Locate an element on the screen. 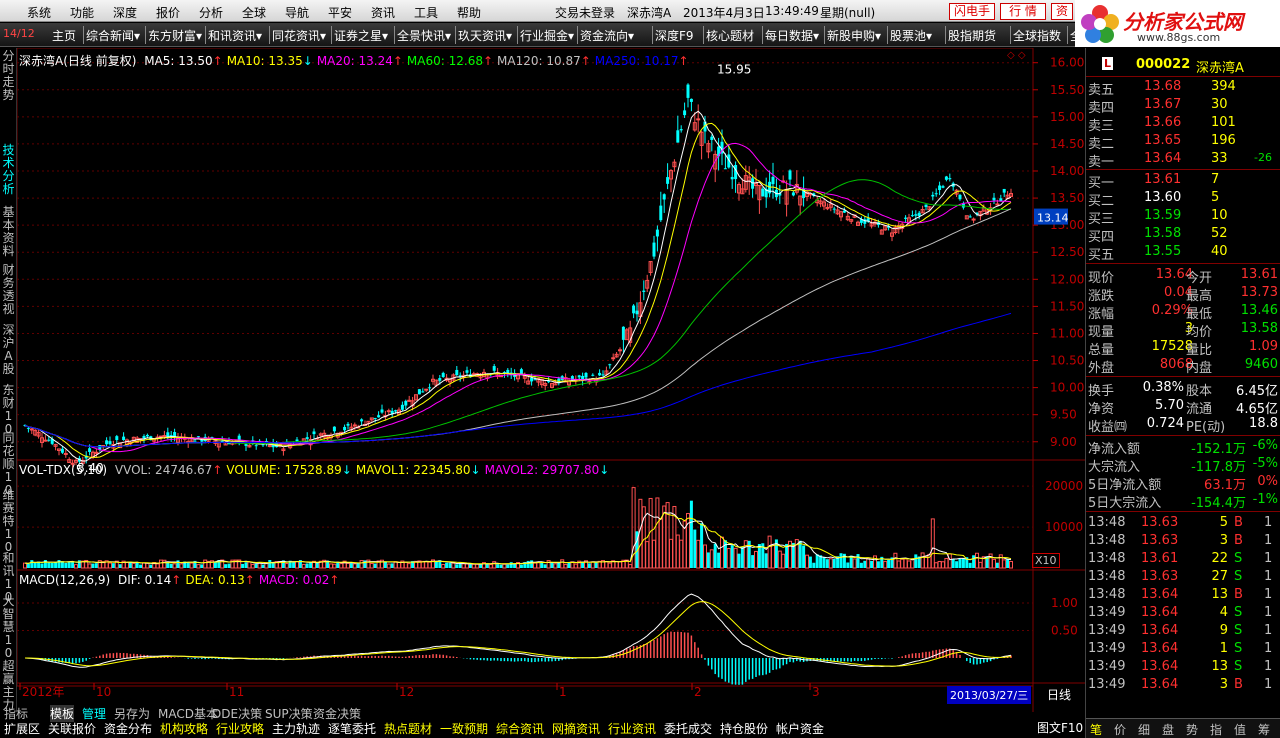 The height and width of the screenshot is (738, 1280). toolbar-separator is located at coordinates (887, 35).